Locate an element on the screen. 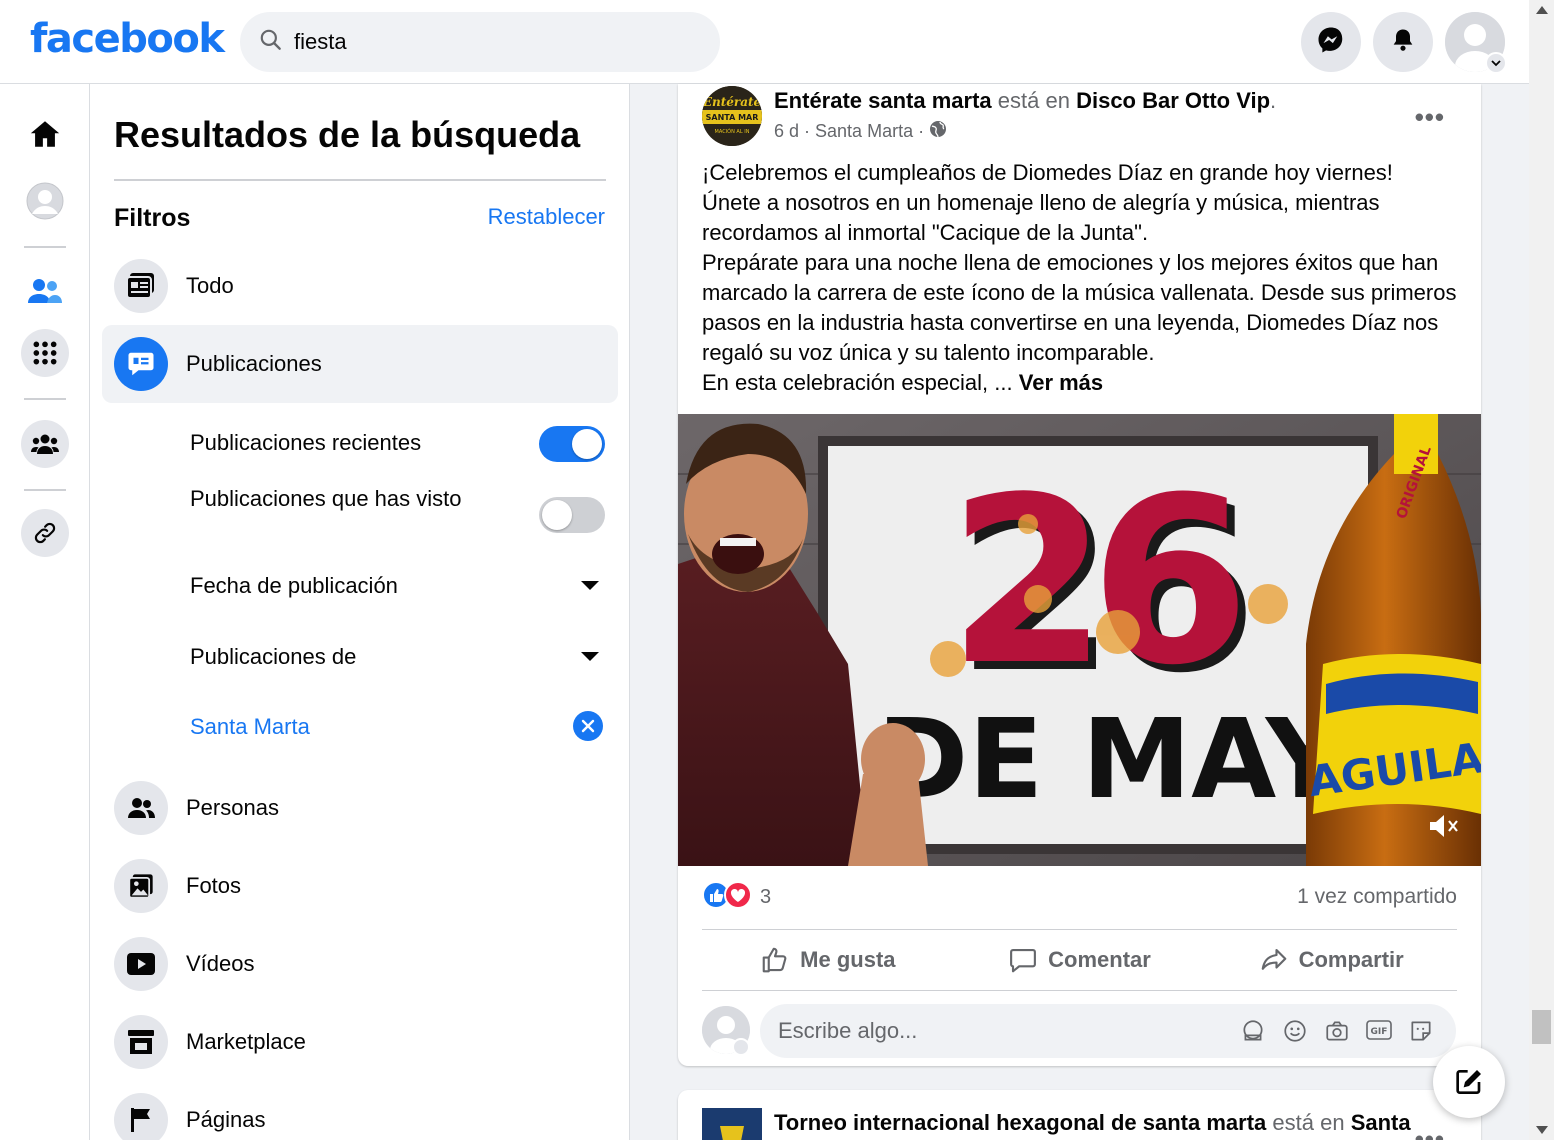 The image size is (1554, 1140). comment-box: GIF is located at coordinates (1108, 1031).